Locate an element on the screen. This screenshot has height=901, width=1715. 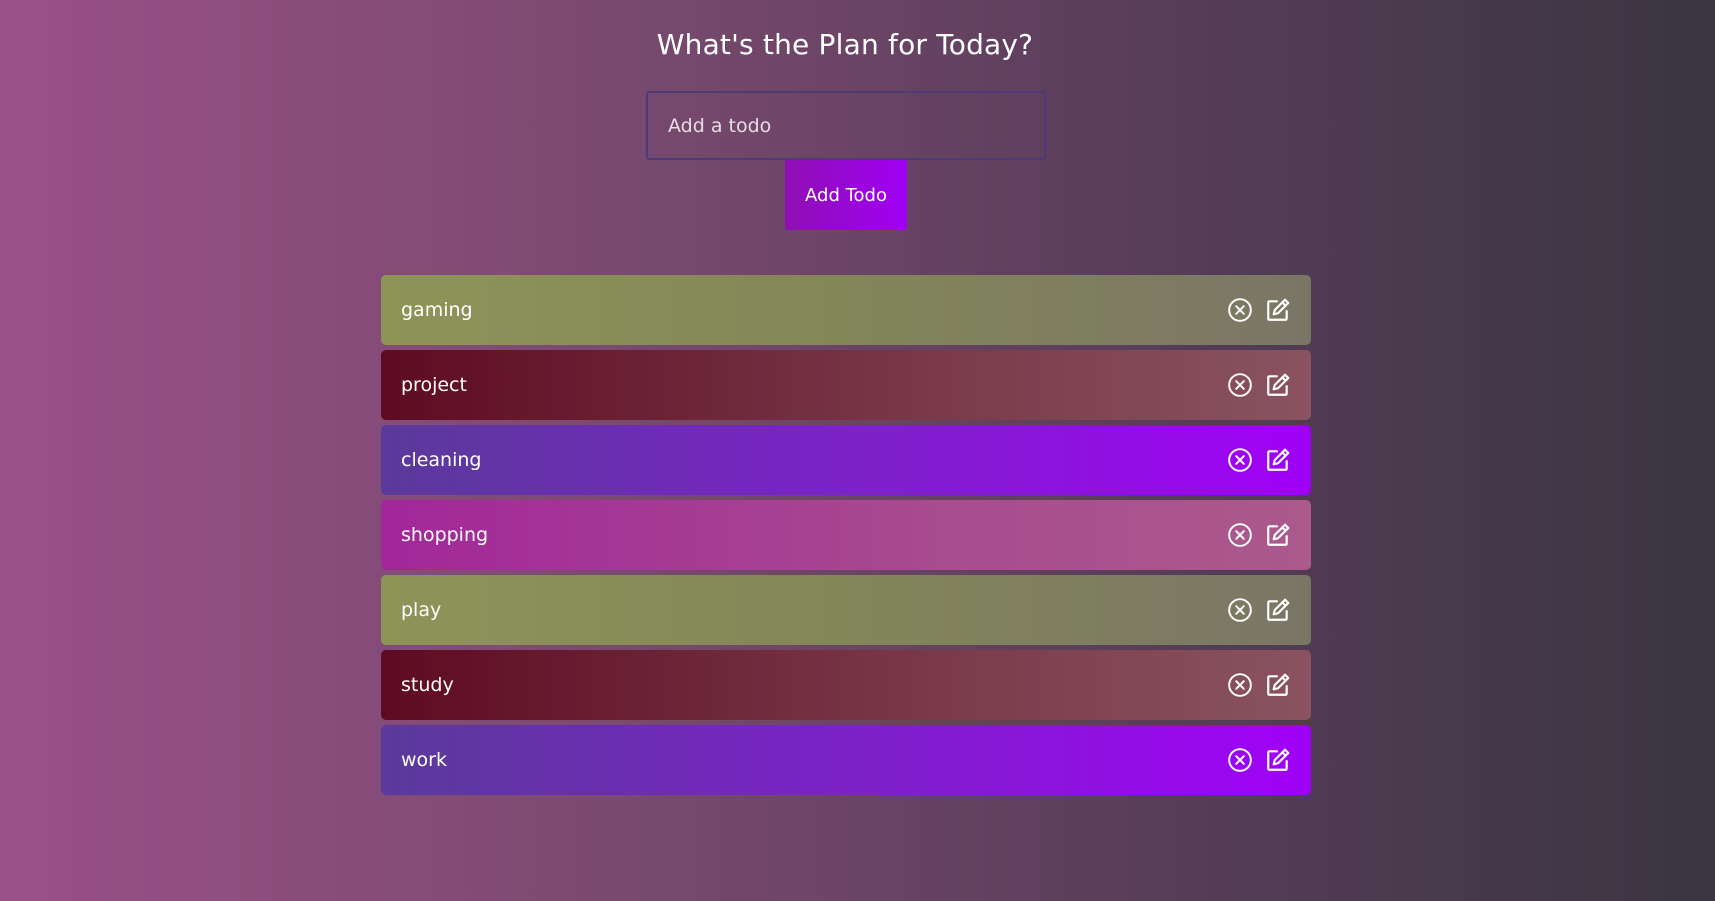
todo-text: play is located at coordinates (421, 610).